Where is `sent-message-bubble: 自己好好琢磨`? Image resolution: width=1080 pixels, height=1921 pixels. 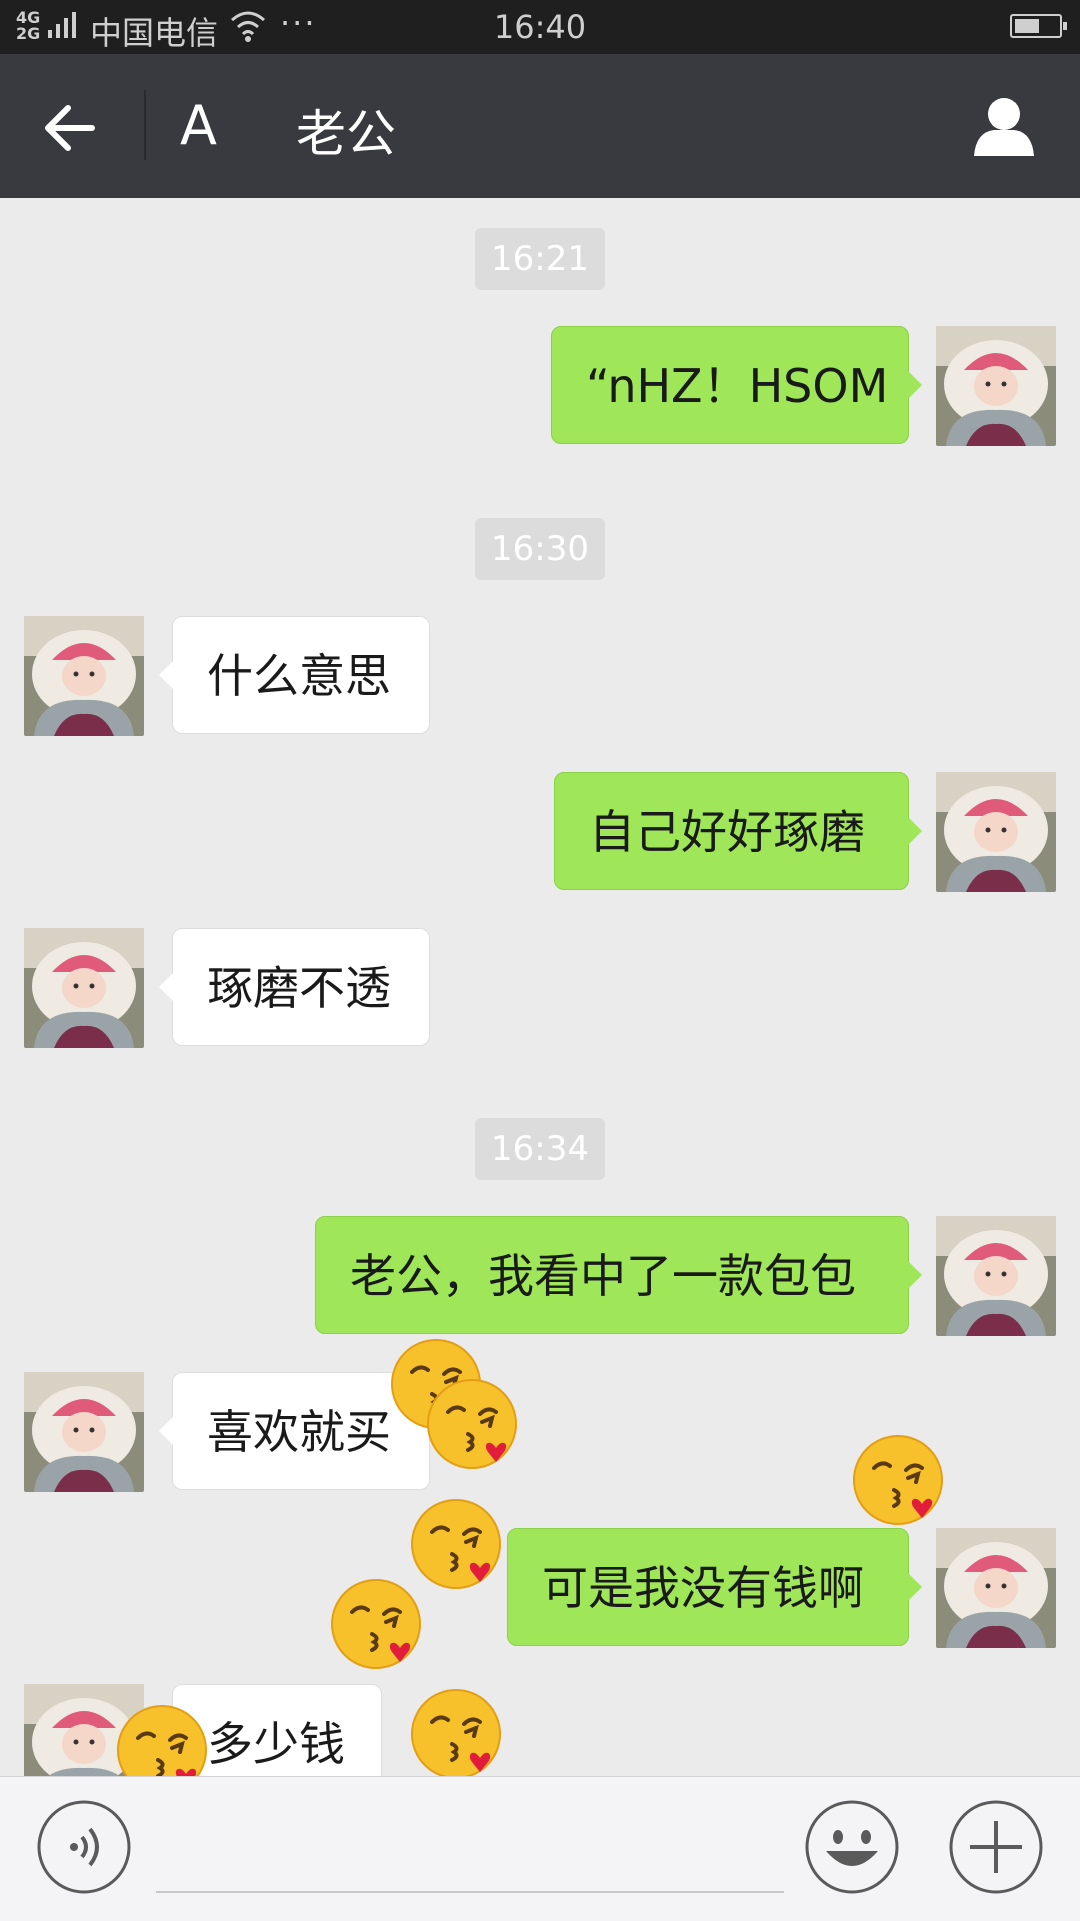 sent-message-bubble: 自己好好琢磨 is located at coordinates (738, 831).